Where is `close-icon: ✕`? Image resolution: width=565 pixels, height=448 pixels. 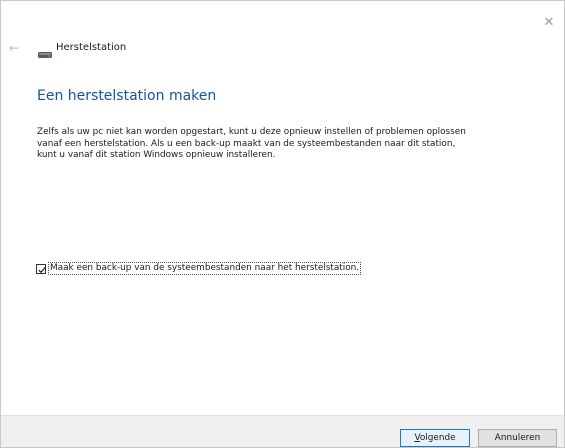
close-icon: ✕ is located at coordinates (549, 22).